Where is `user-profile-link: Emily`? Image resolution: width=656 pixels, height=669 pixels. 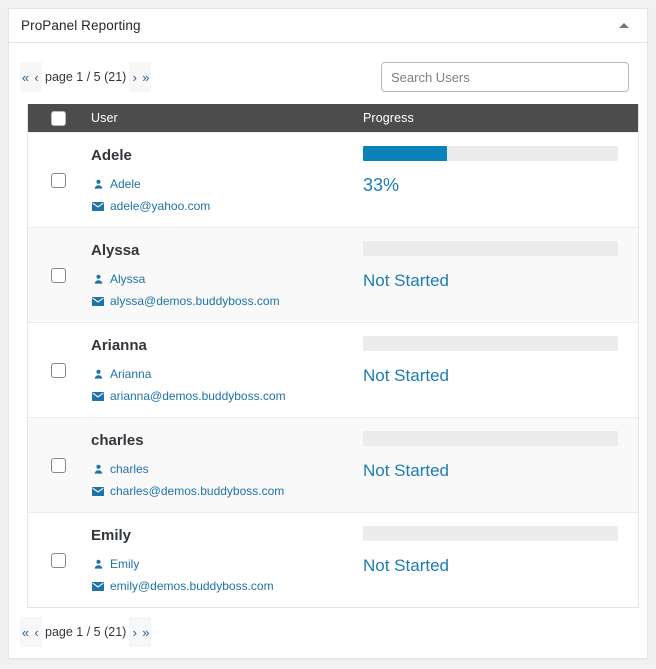 user-profile-link: Emily is located at coordinates (227, 564).